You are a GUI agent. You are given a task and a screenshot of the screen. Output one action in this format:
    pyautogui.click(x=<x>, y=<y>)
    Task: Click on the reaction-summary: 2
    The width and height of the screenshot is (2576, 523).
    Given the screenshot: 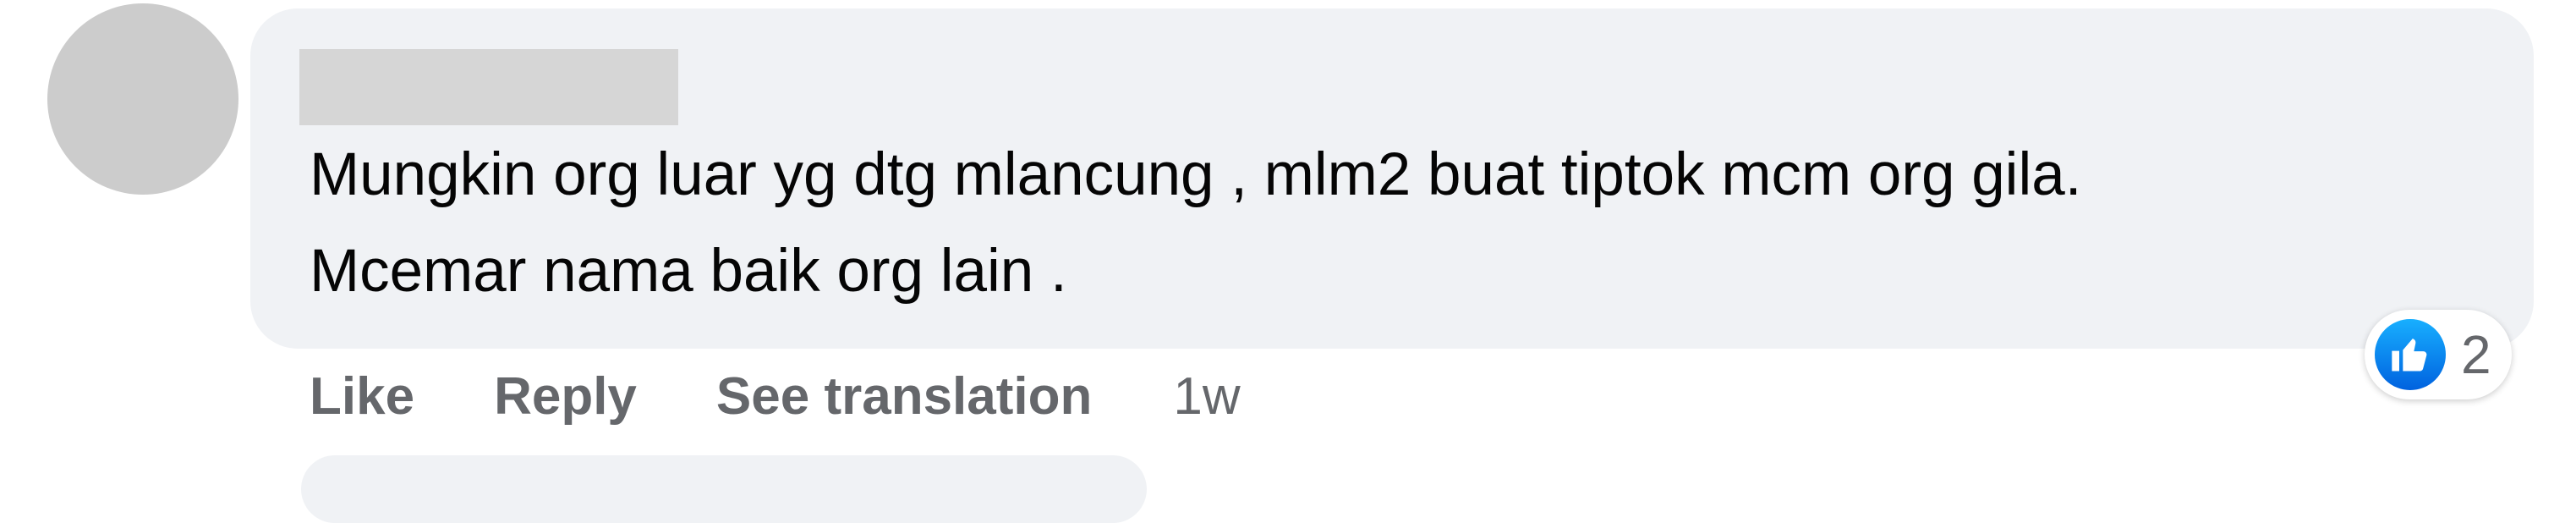 What is the action you would take?
    pyautogui.click(x=2438, y=354)
    